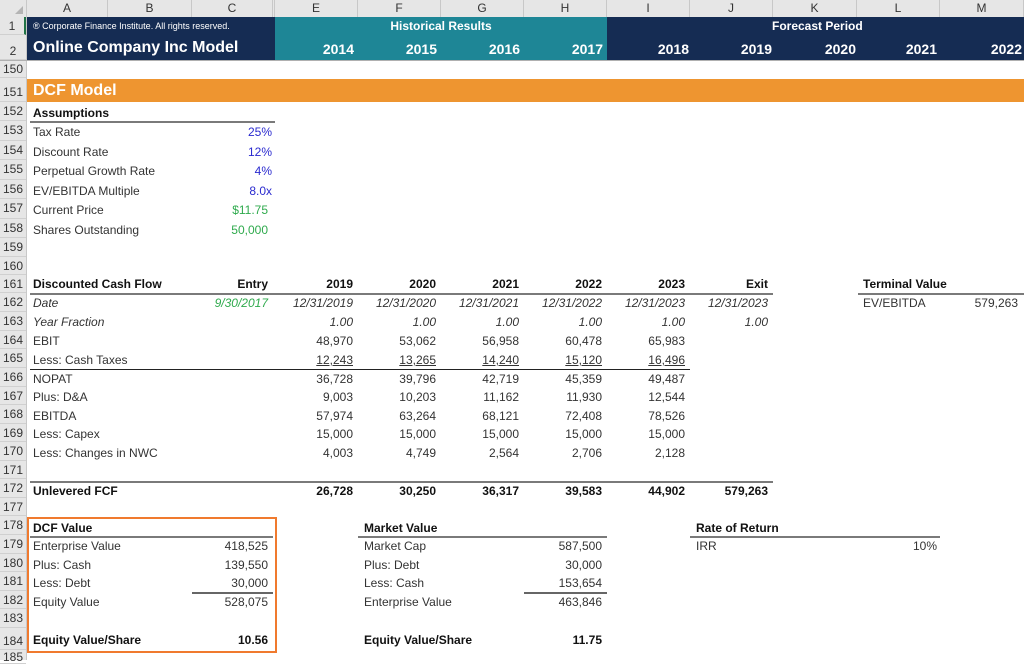 The height and width of the screenshot is (664, 1024). I want to click on dcf-row-value: 48,970, so click(334, 341).